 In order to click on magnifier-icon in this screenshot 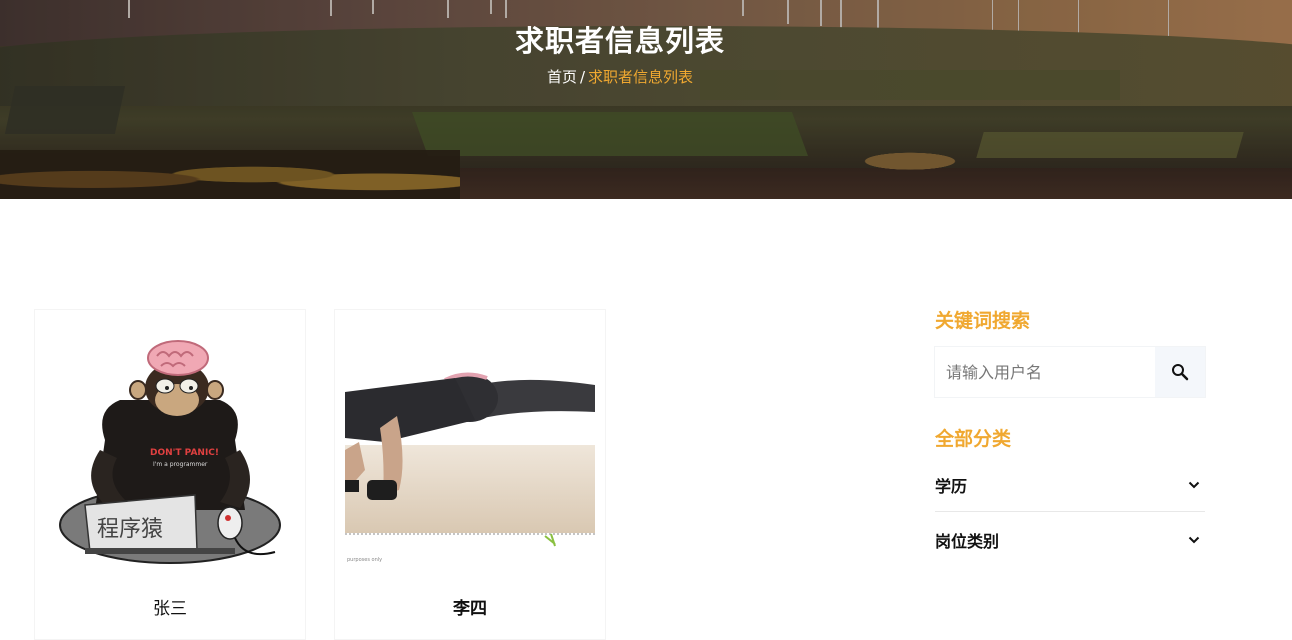, I will do `click(1180, 372)`.